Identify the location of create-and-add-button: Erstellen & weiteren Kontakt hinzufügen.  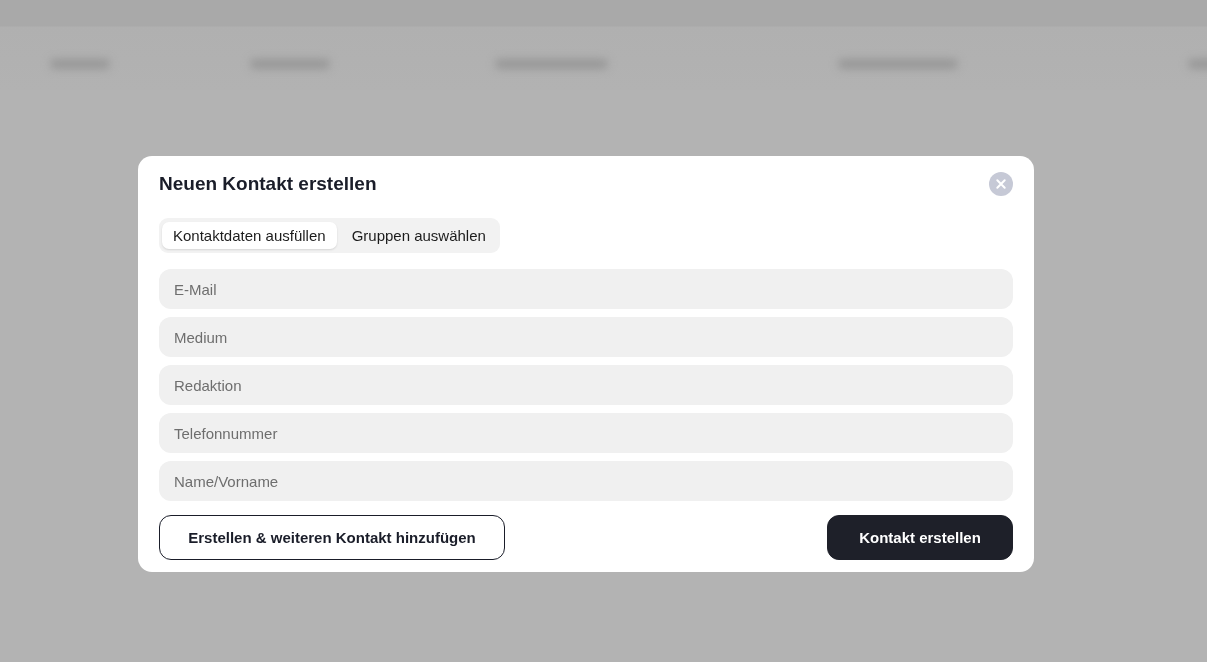
(332, 537).